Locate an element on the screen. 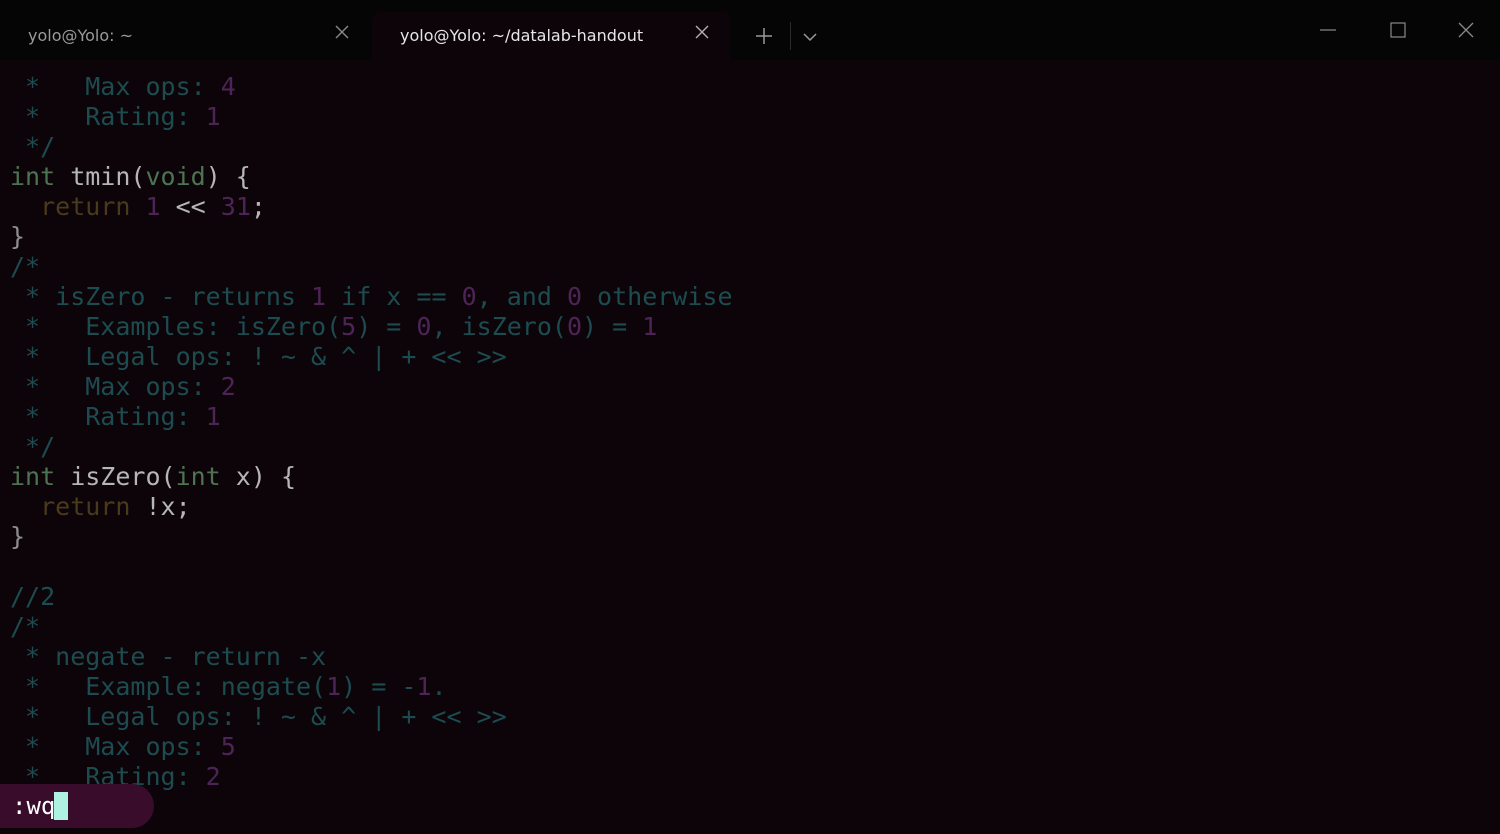 The image size is (1500, 834). plus-icon is located at coordinates (764, 36).